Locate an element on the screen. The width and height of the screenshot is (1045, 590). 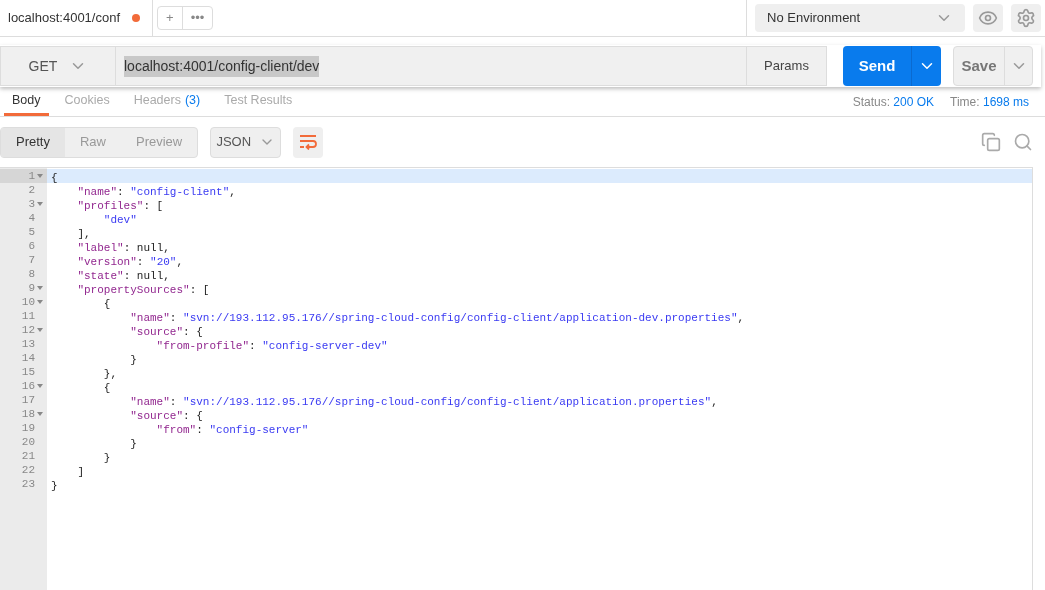
line-number: 8 is located at coordinates (31, 274).